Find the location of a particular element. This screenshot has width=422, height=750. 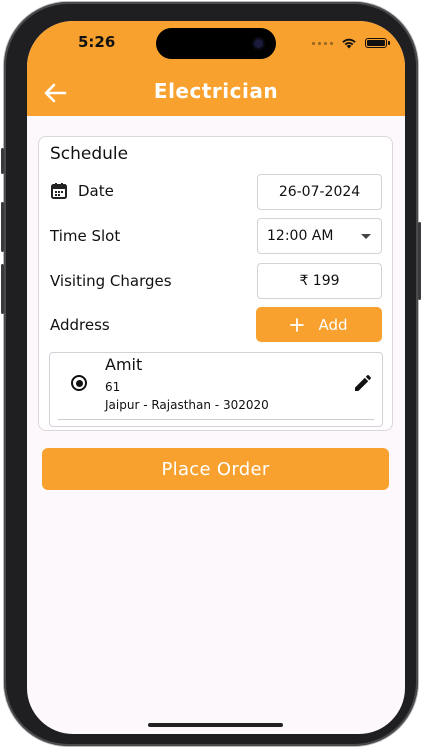

address-item: Amit 61 Jaipur - Rajasthan - 302020 is located at coordinates (216, 389).